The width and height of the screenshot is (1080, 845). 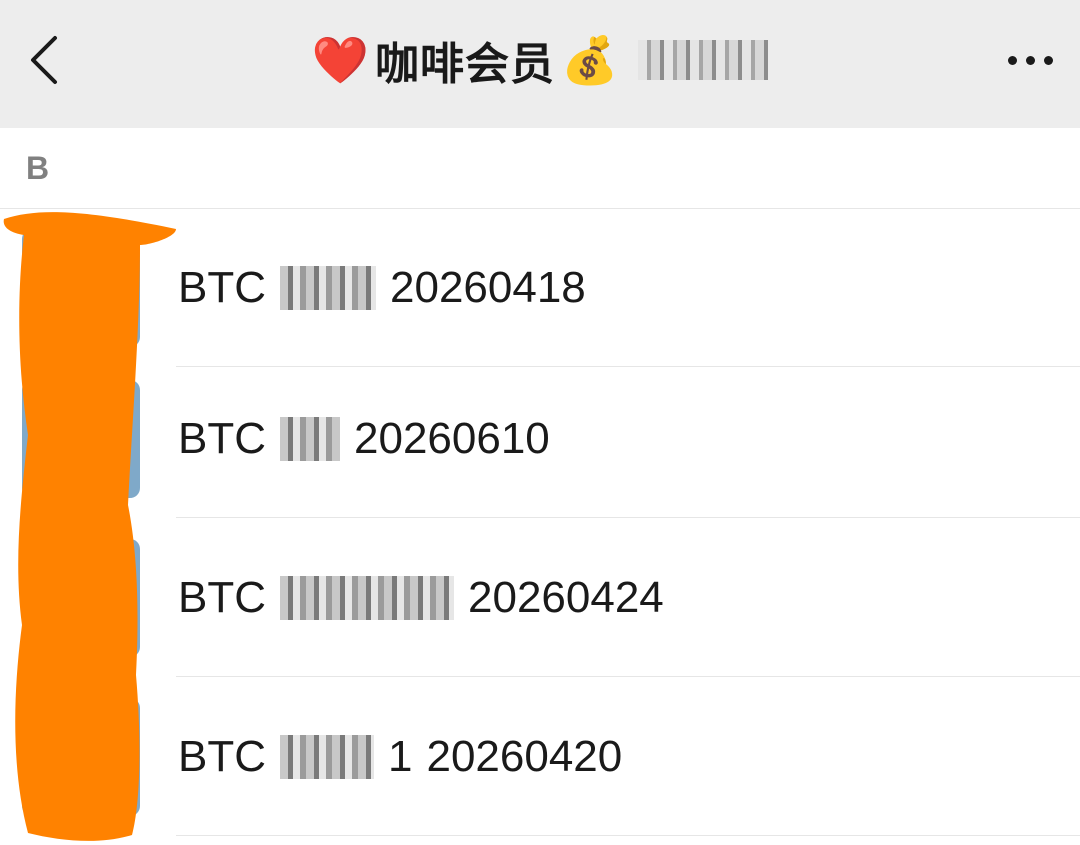 I want to click on member-suffix: 1, so click(x=400, y=756).